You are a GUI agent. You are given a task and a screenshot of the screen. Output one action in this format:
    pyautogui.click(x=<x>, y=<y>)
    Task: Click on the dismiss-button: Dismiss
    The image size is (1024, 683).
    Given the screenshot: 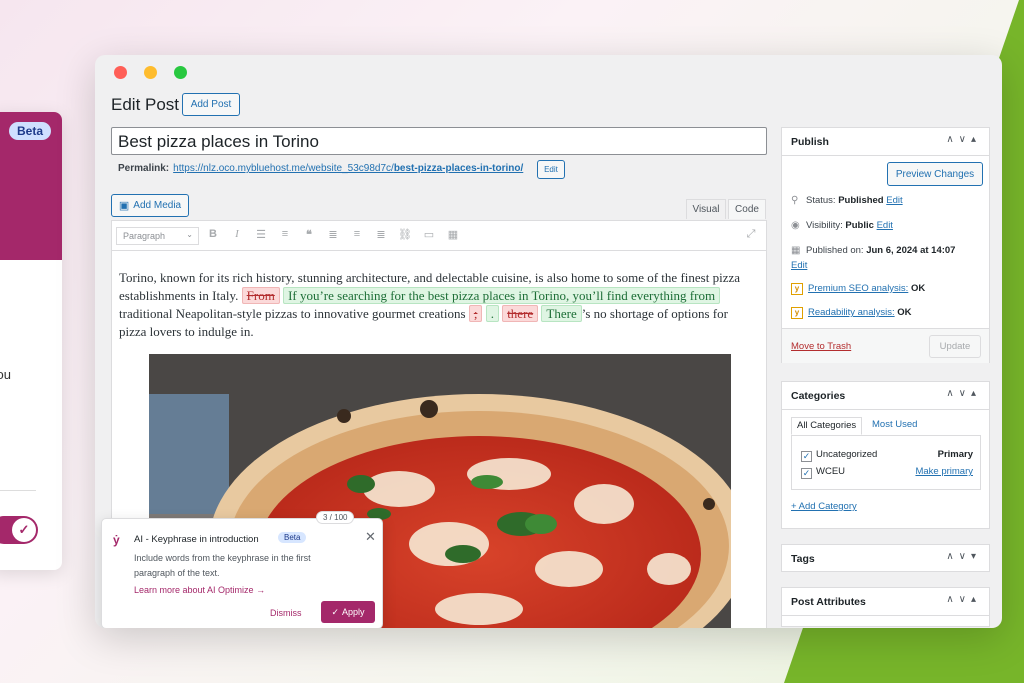 What is the action you would take?
    pyautogui.click(x=286, y=613)
    